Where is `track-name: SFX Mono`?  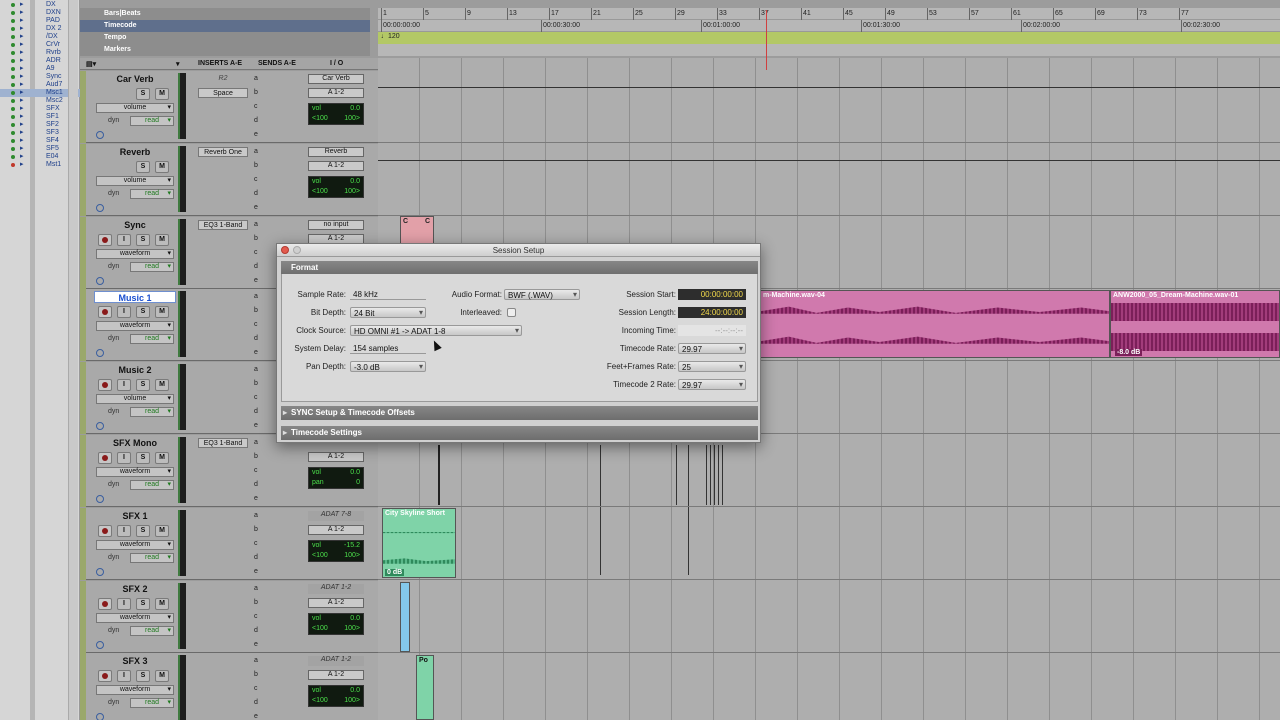
track-name: SFX Mono is located at coordinates (135, 443).